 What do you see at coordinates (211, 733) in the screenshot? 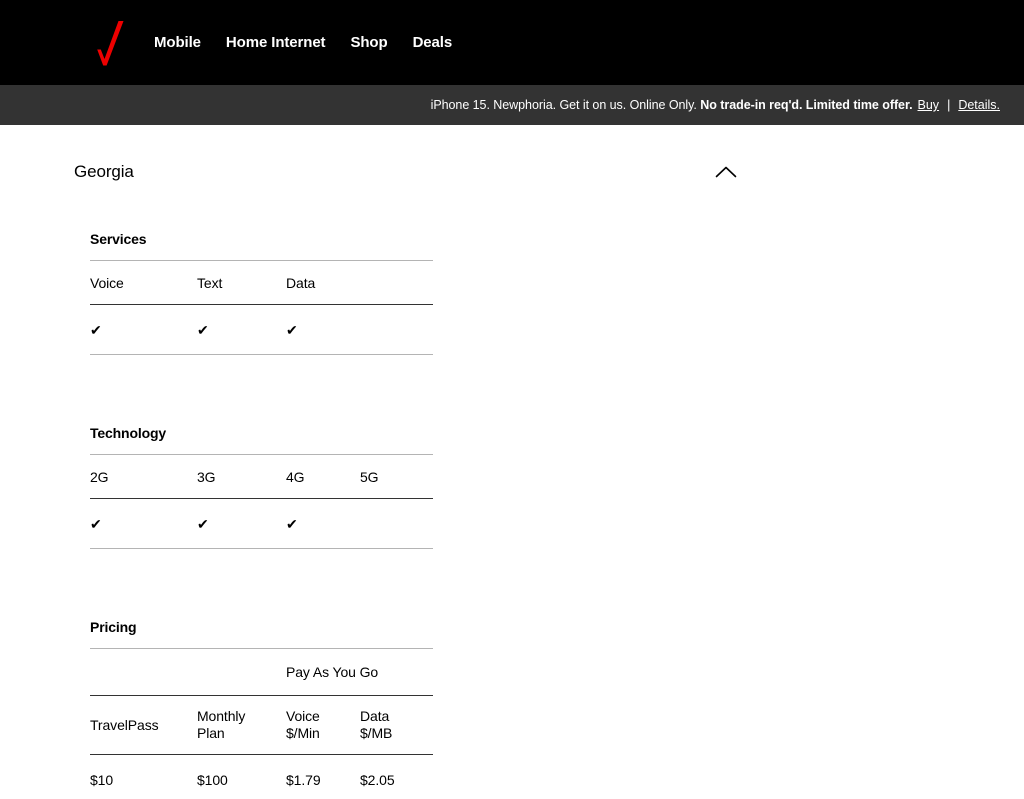
I see `column-header-monthly-plan-line2: Plan` at bounding box center [211, 733].